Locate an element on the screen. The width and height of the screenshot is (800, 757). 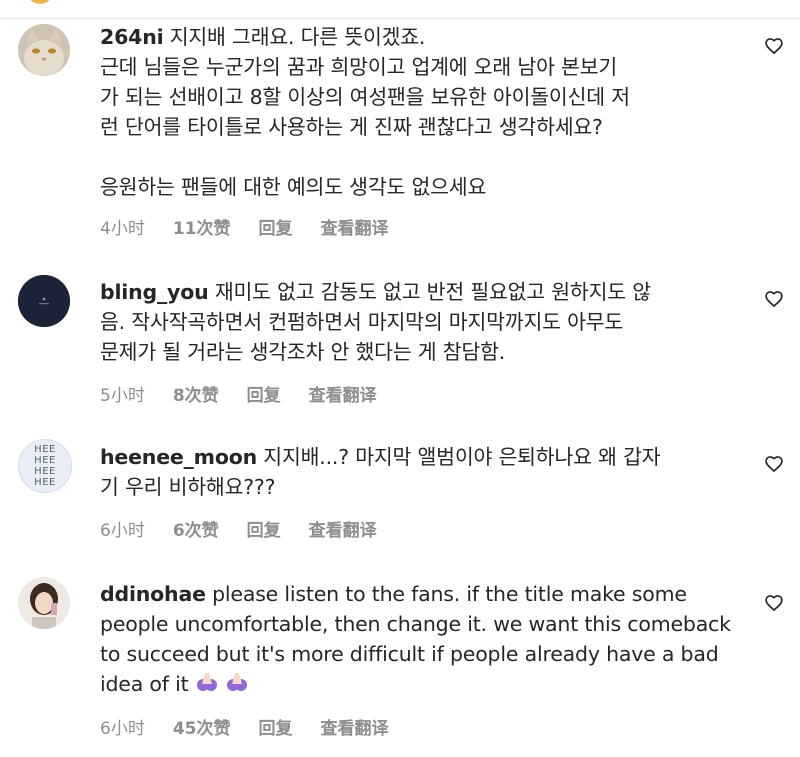
comment-meta: 6小时 6次赞 回复 查看翻译 is located at coordinates (425, 528).